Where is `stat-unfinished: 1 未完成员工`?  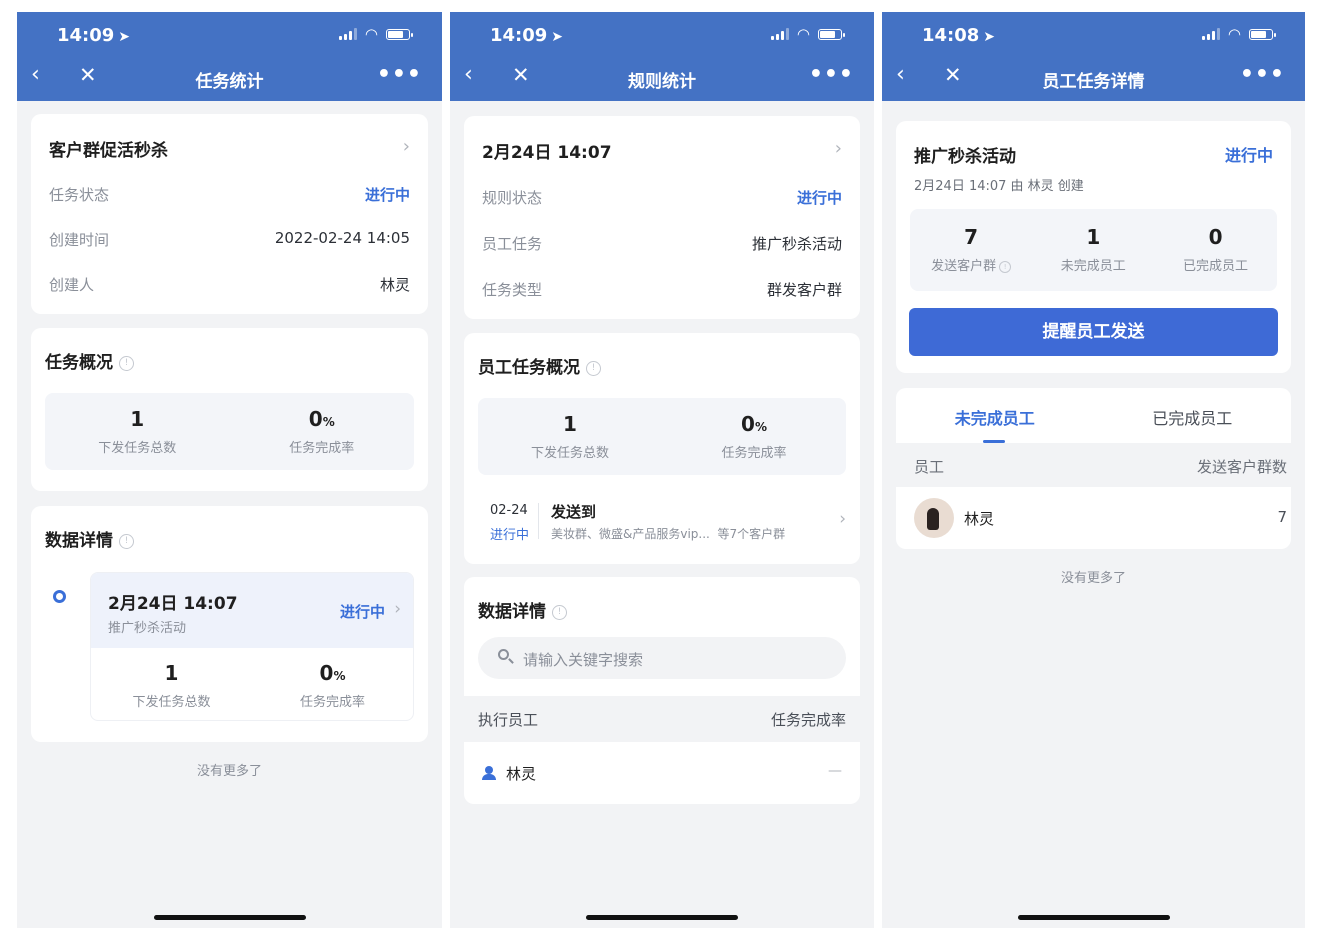 stat-unfinished: 1 未完成员工 is located at coordinates (1093, 249).